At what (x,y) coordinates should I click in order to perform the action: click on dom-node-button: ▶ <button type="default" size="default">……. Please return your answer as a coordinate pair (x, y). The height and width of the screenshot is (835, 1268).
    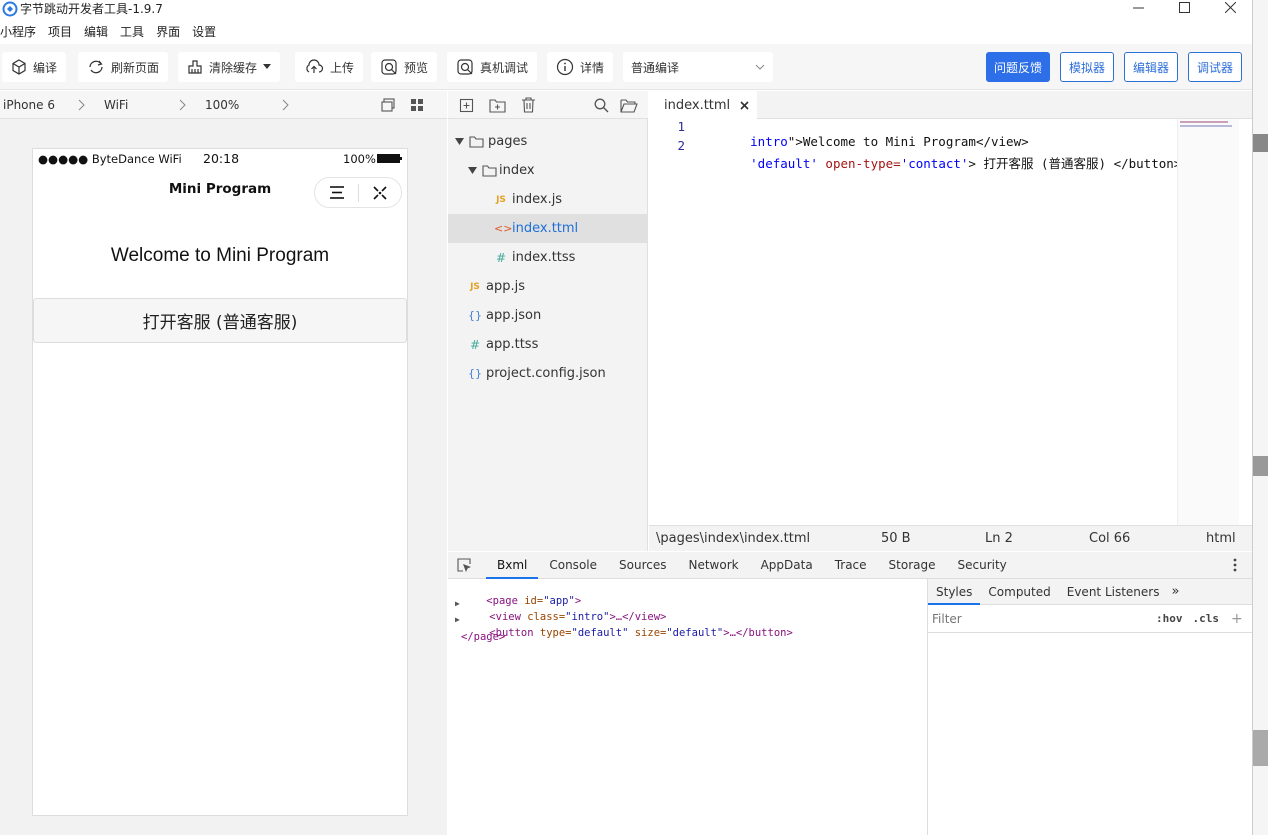
    Looking at the image, I should click on (624, 633).